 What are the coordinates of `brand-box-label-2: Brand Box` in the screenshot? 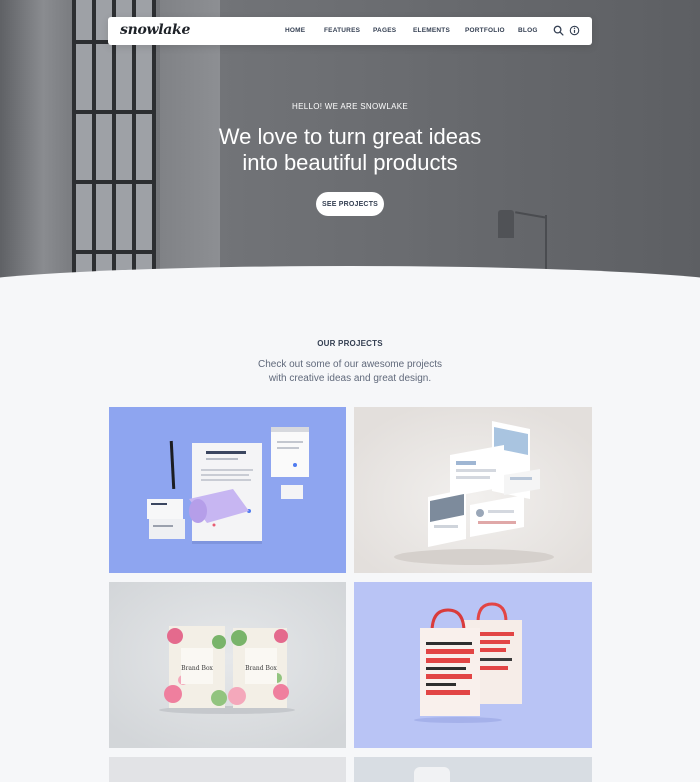 It's located at (261, 668).